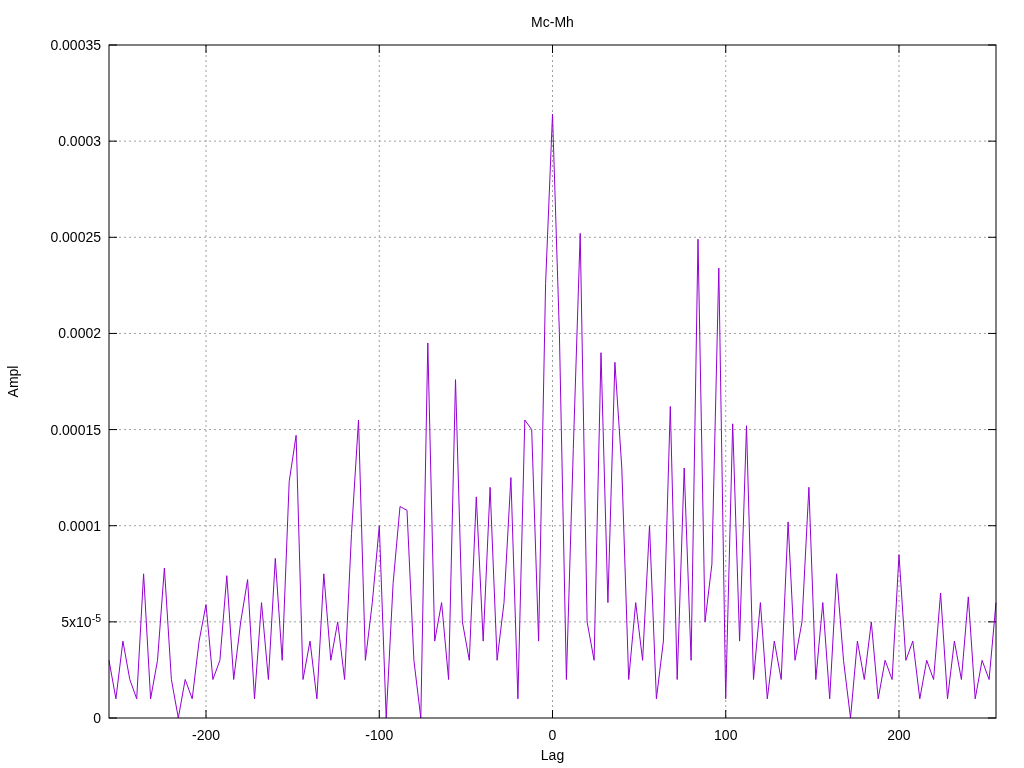 The height and width of the screenshot is (768, 1024). What do you see at coordinates (552, 755) in the screenshot?
I see `axis-label: Lag` at bounding box center [552, 755].